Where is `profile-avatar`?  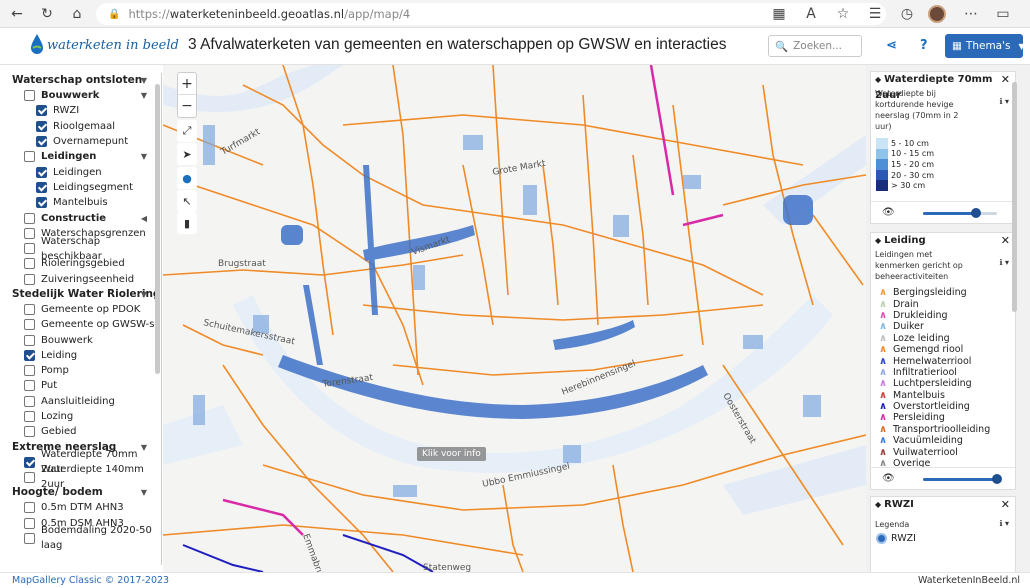 profile-avatar is located at coordinates (937, 14).